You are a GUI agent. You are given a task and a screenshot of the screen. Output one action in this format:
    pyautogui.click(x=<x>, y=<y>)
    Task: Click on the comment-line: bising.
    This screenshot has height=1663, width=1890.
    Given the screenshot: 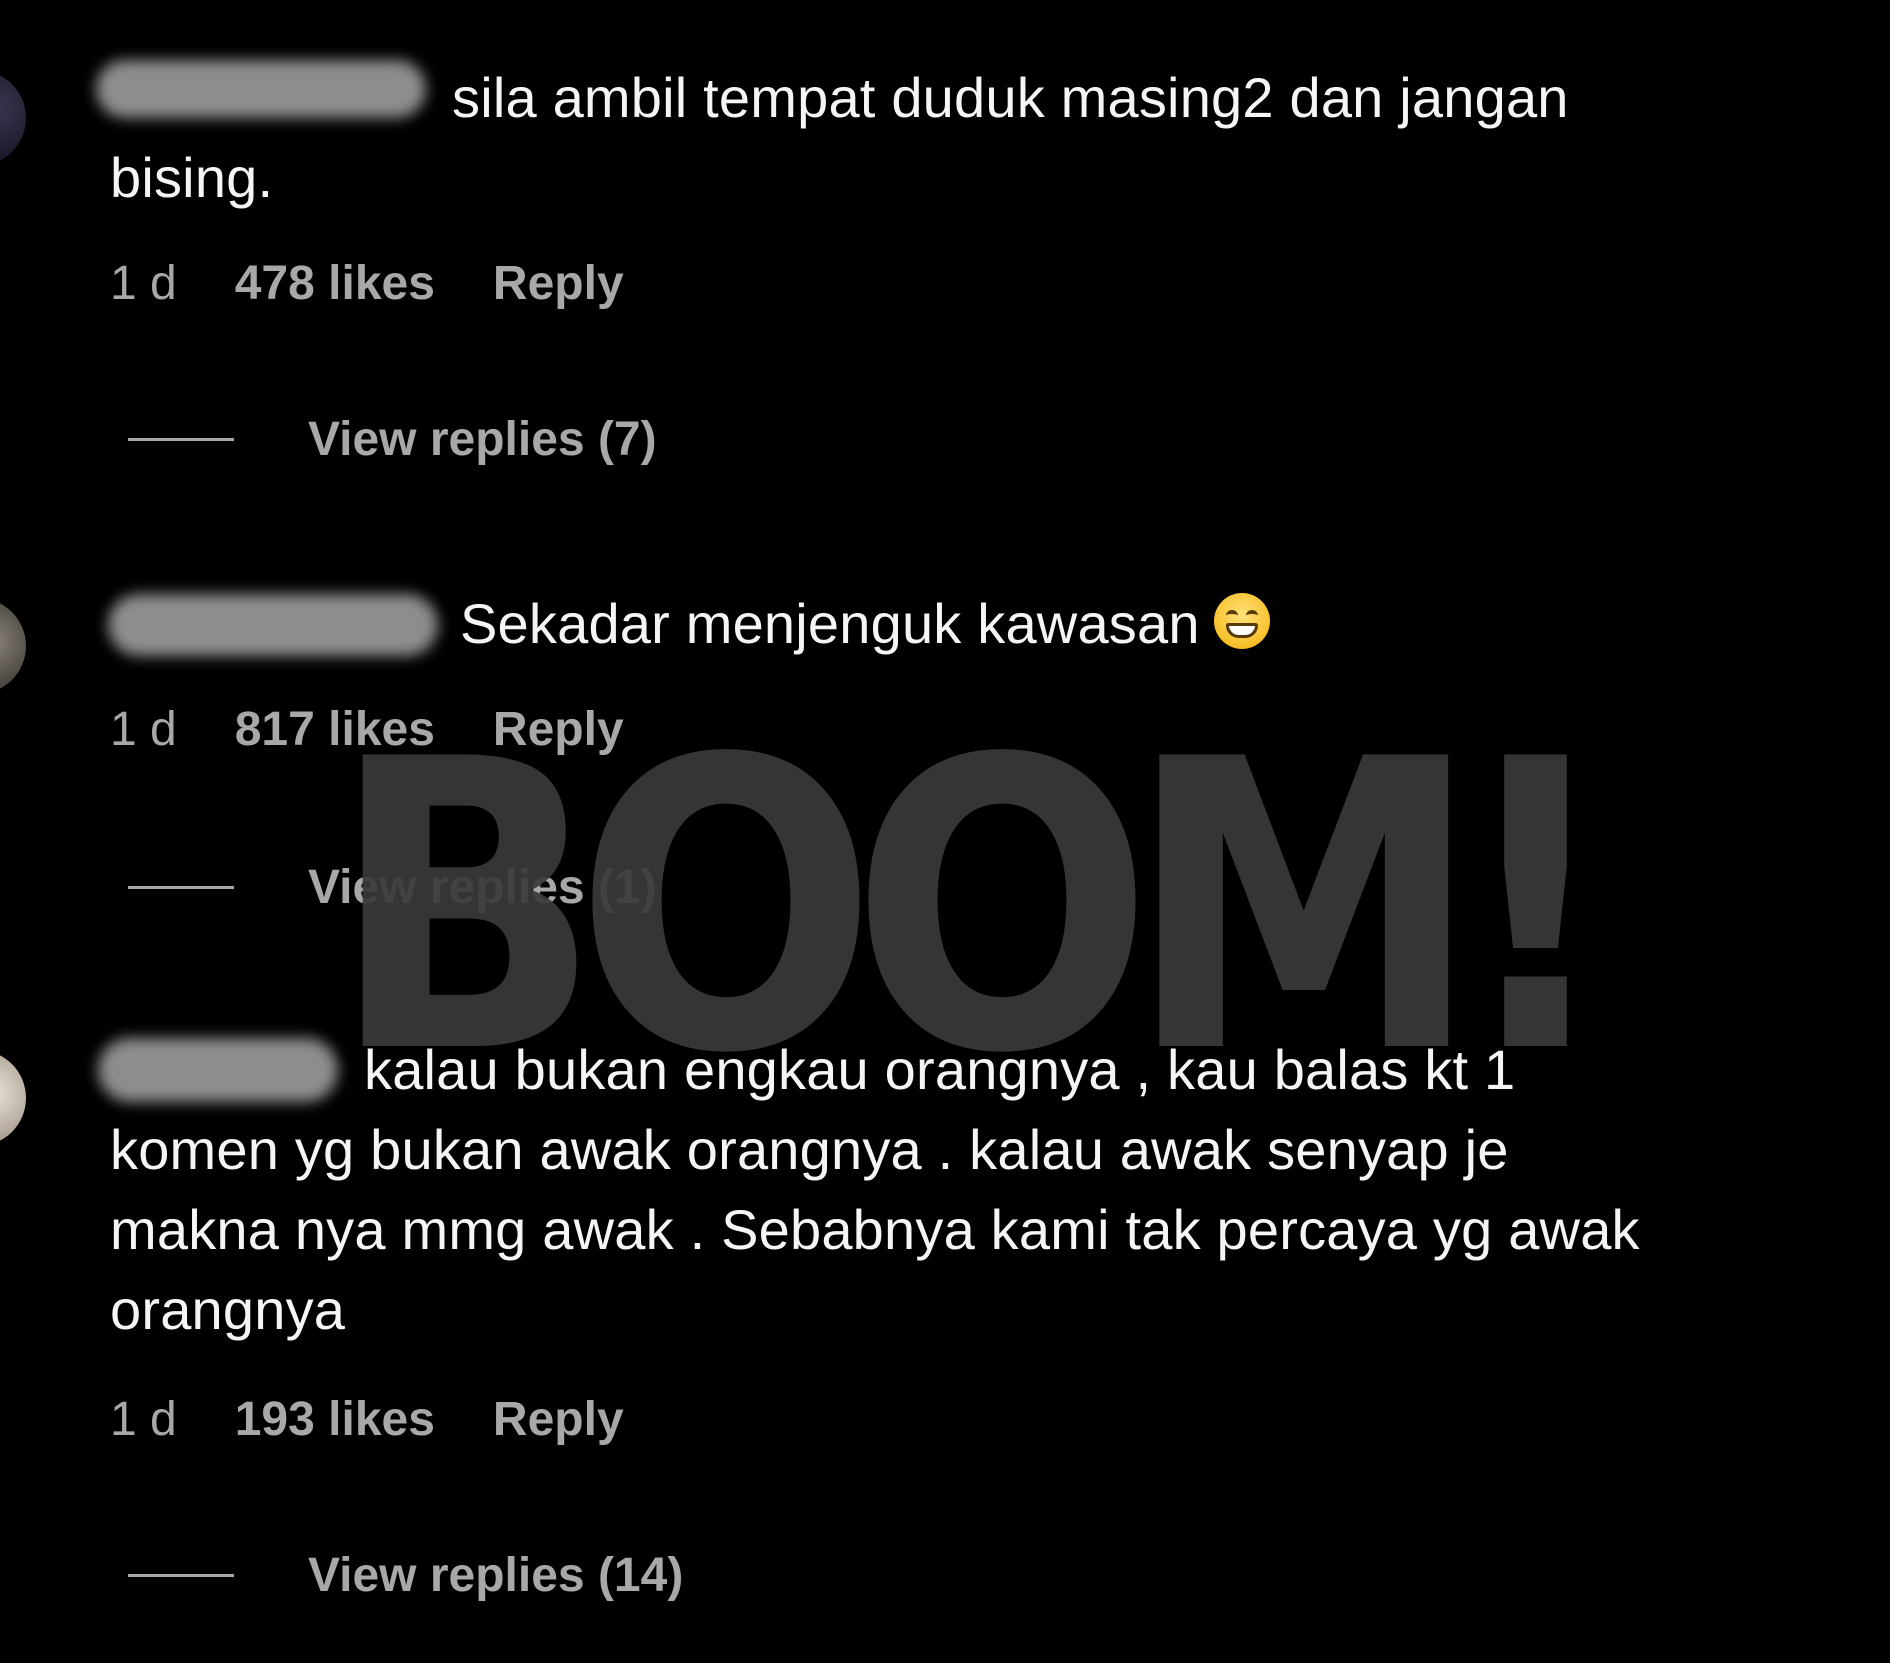 What is the action you would take?
    pyautogui.click(x=192, y=177)
    